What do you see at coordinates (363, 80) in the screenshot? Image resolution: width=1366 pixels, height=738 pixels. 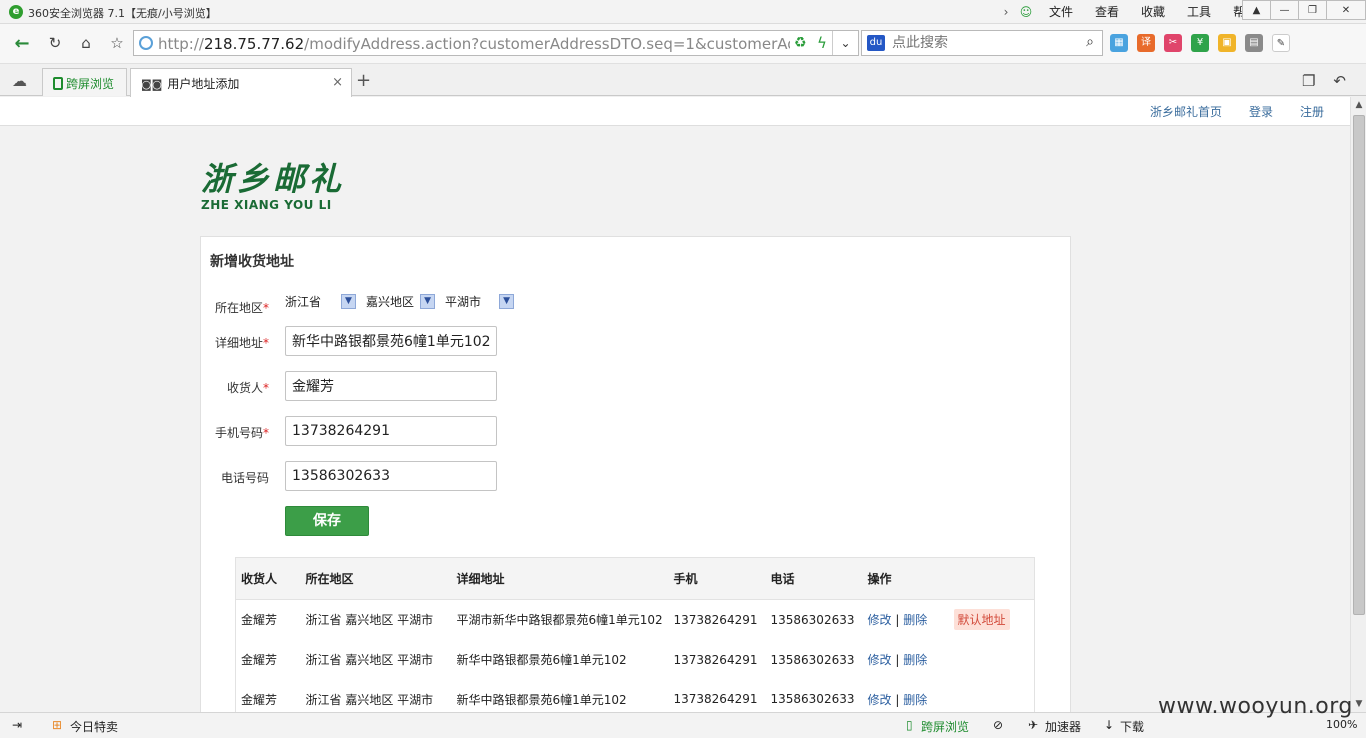 I see `new-tab-button: +` at bounding box center [363, 80].